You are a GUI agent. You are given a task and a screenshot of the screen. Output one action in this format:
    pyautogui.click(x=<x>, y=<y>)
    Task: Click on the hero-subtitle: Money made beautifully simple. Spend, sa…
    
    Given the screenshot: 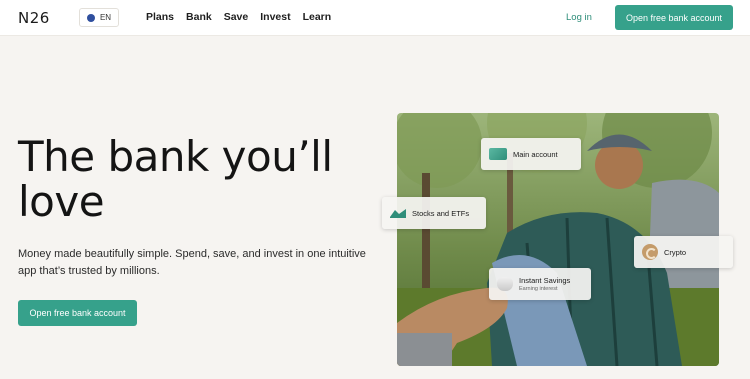 What is the action you would take?
    pyautogui.click(x=192, y=262)
    